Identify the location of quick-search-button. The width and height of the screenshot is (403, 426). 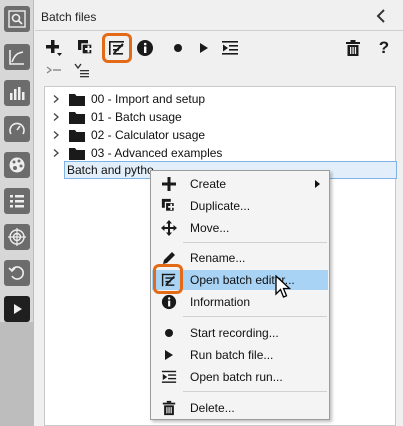
(17, 19).